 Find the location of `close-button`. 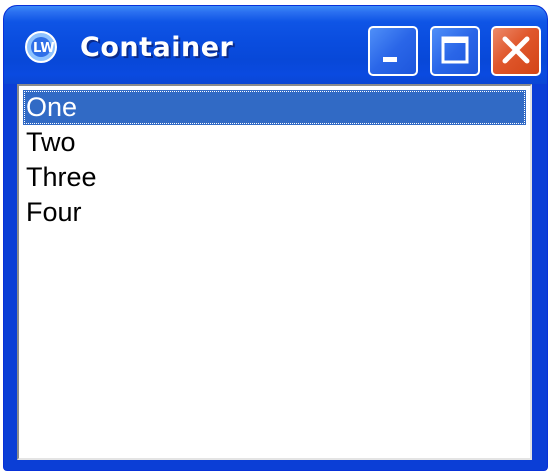

close-button is located at coordinates (516, 51).